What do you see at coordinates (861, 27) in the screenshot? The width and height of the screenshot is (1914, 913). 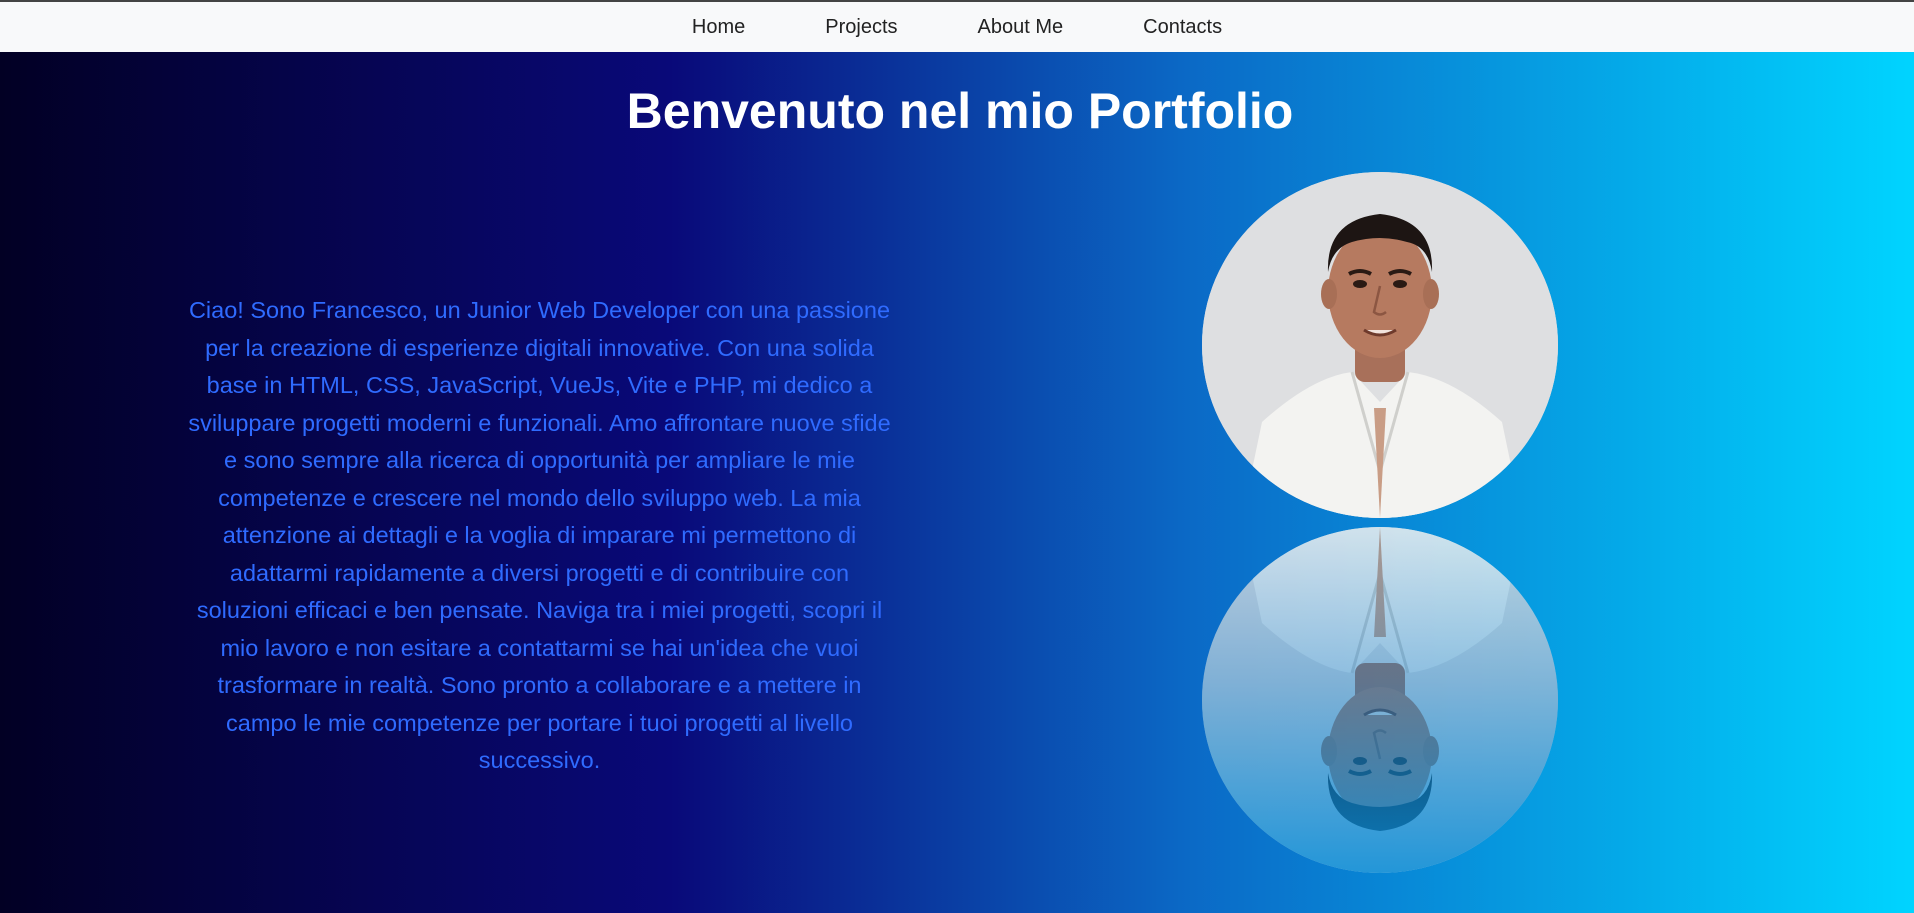 I see `nav-link-projects: Projects` at bounding box center [861, 27].